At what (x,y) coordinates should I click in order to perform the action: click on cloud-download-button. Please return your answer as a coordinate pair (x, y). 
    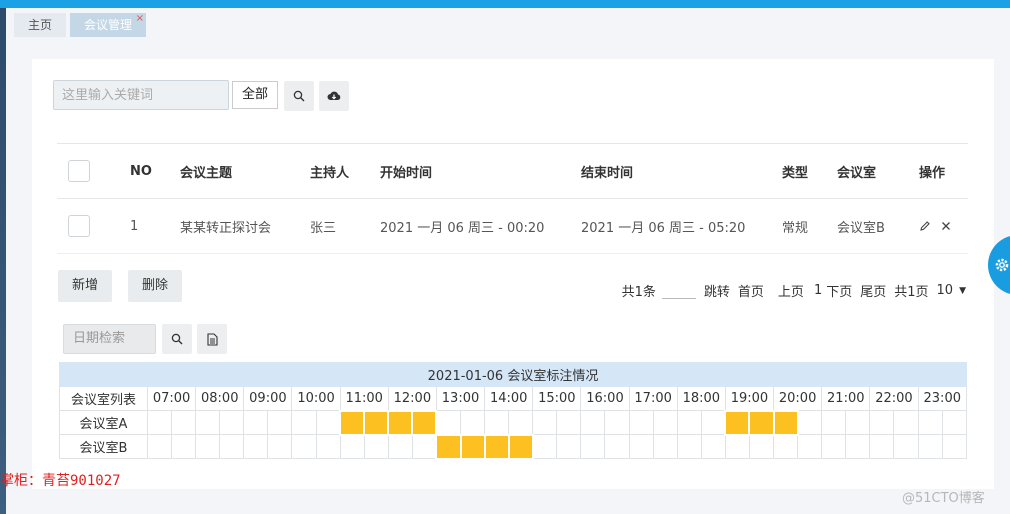
    Looking at the image, I should click on (334, 96).